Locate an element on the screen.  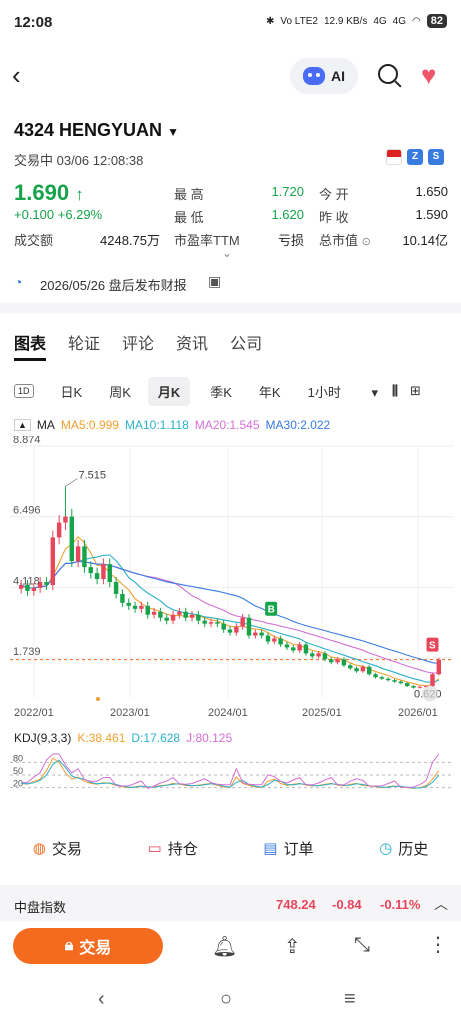
y-tick-label: 1.739 is located at coordinates (27, 652).